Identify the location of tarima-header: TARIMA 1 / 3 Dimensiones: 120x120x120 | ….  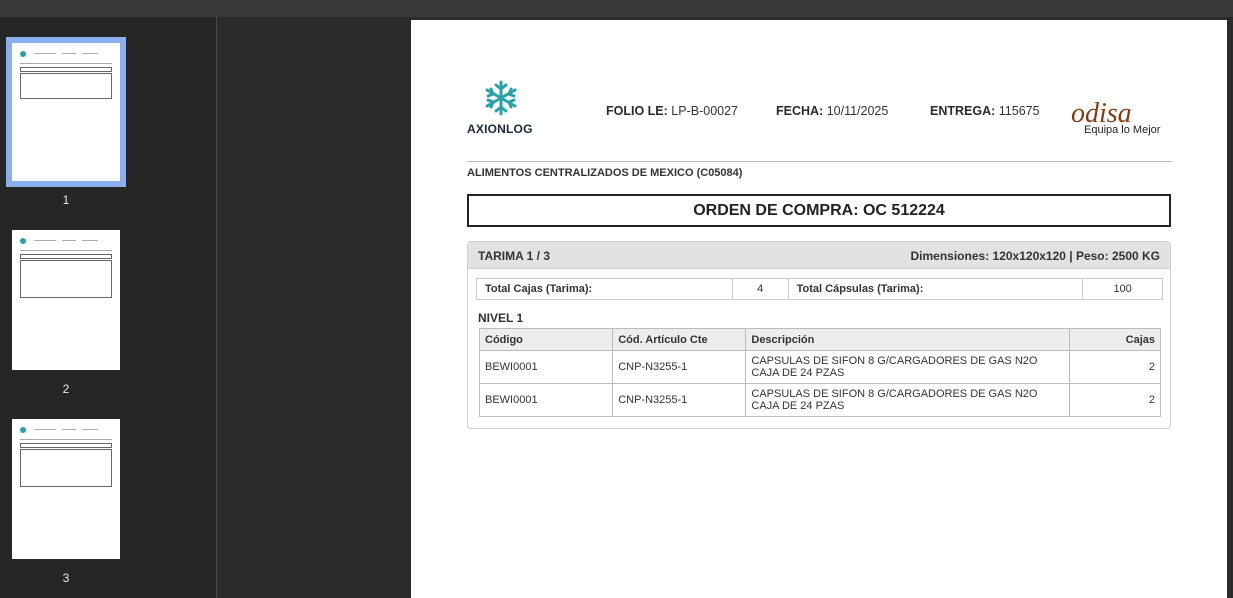
(819, 255).